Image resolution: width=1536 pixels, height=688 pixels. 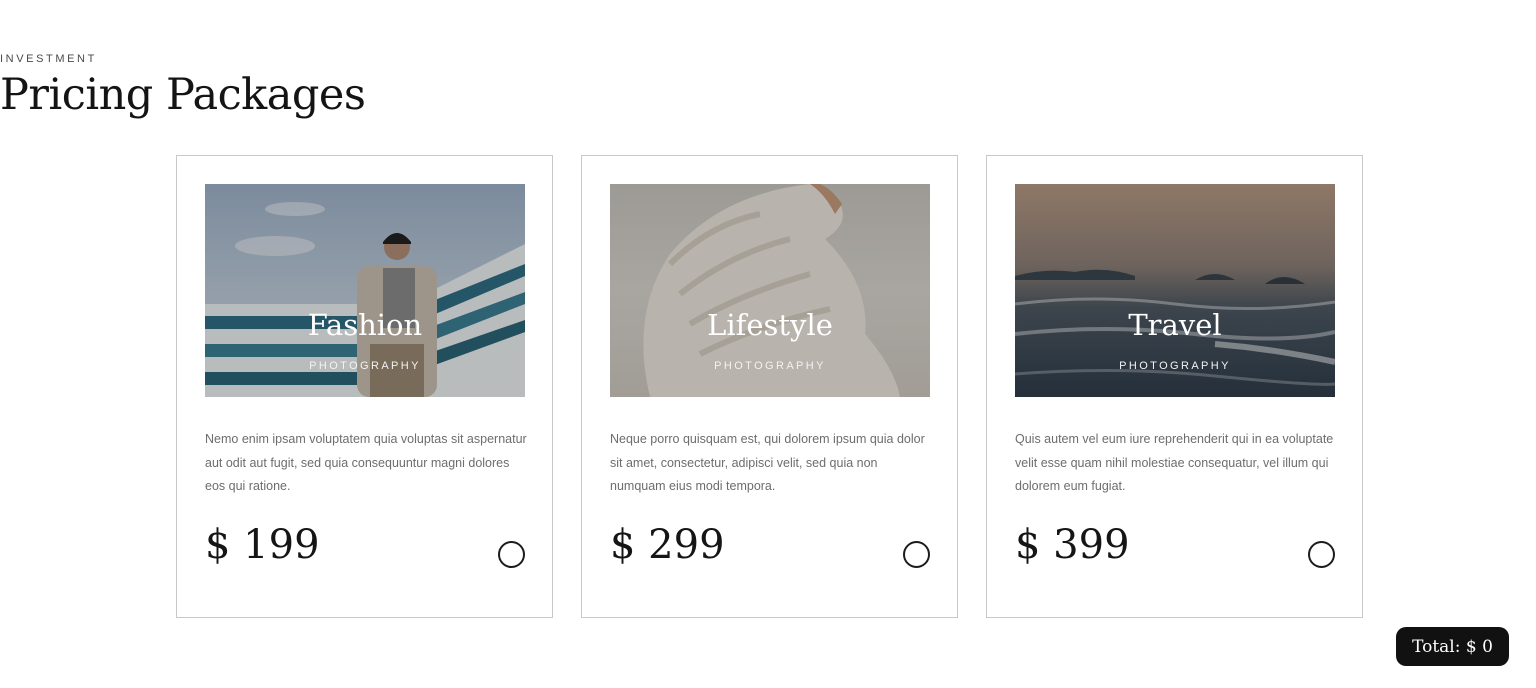 I want to click on card-title: Lifestyle, so click(x=770, y=325).